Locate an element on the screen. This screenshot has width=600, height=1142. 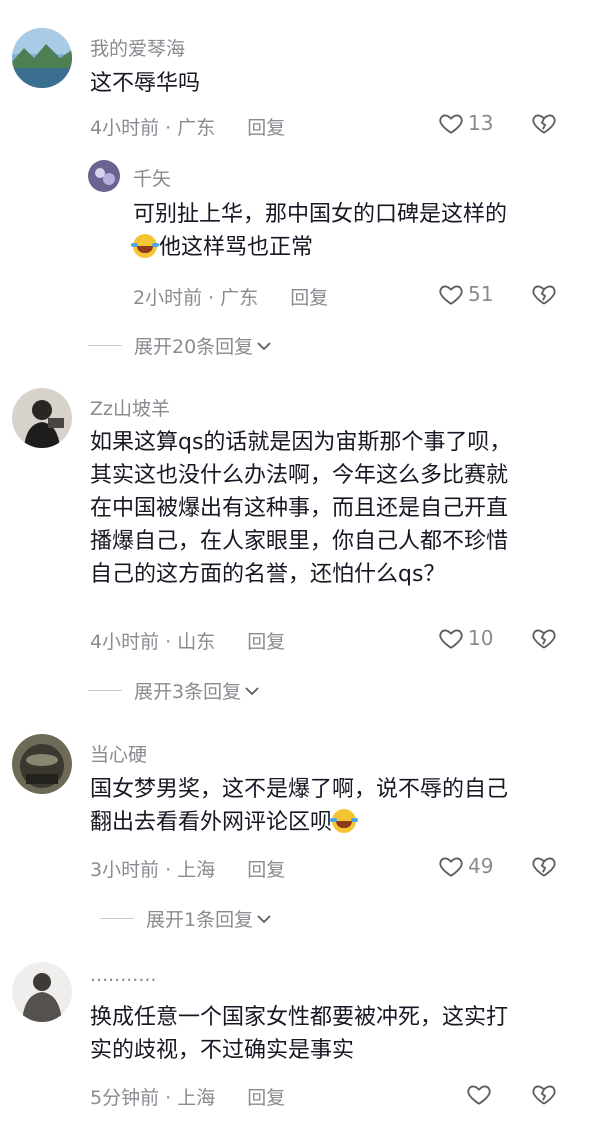
like-count: 13 is located at coordinates (481, 123).